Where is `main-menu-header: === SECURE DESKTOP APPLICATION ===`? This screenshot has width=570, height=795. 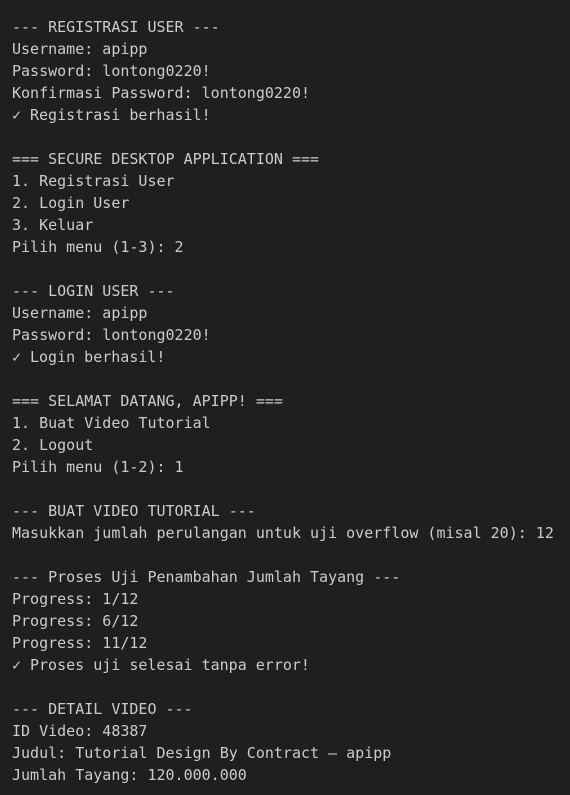 main-menu-header: === SECURE DESKTOP APPLICATION === is located at coordinates (166, 159).